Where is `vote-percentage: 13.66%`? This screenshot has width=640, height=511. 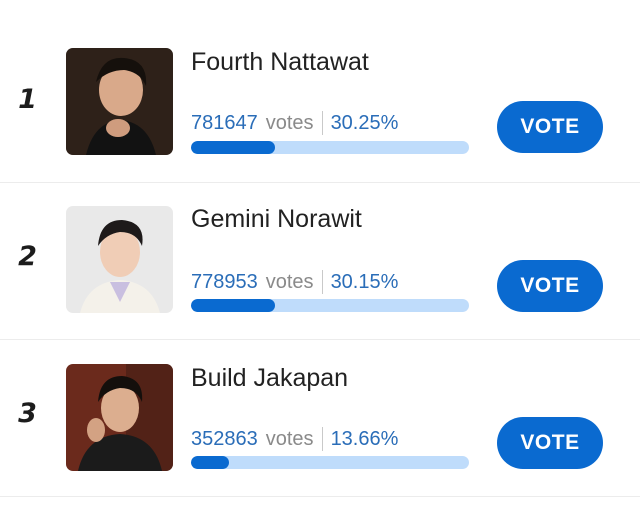 vote-percentage: 13.66% is located at coordinates (364, 438).